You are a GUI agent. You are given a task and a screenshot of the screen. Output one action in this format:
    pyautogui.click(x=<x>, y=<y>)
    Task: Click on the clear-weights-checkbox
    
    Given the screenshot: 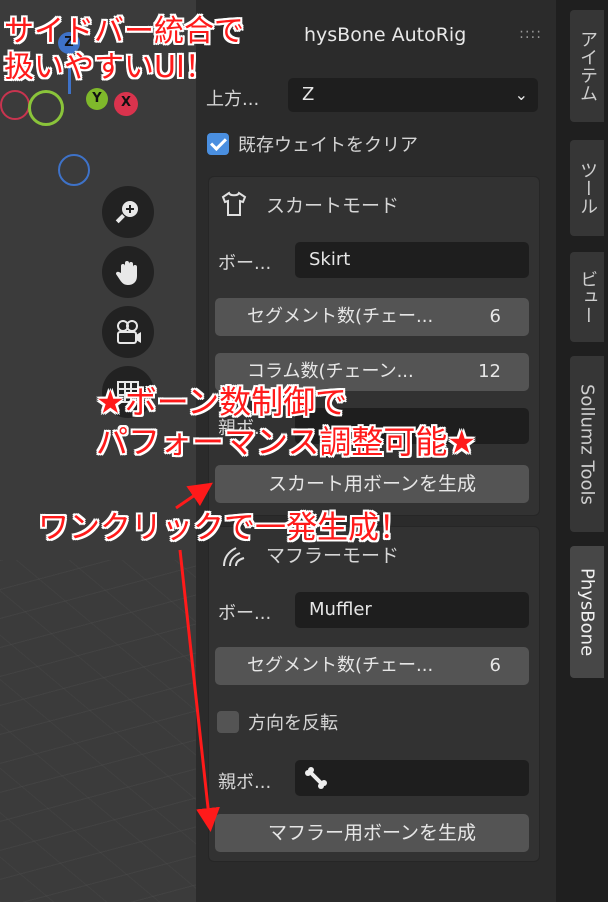 What is the action you would take?
    pyautogui.click(x=218, y=144)
    